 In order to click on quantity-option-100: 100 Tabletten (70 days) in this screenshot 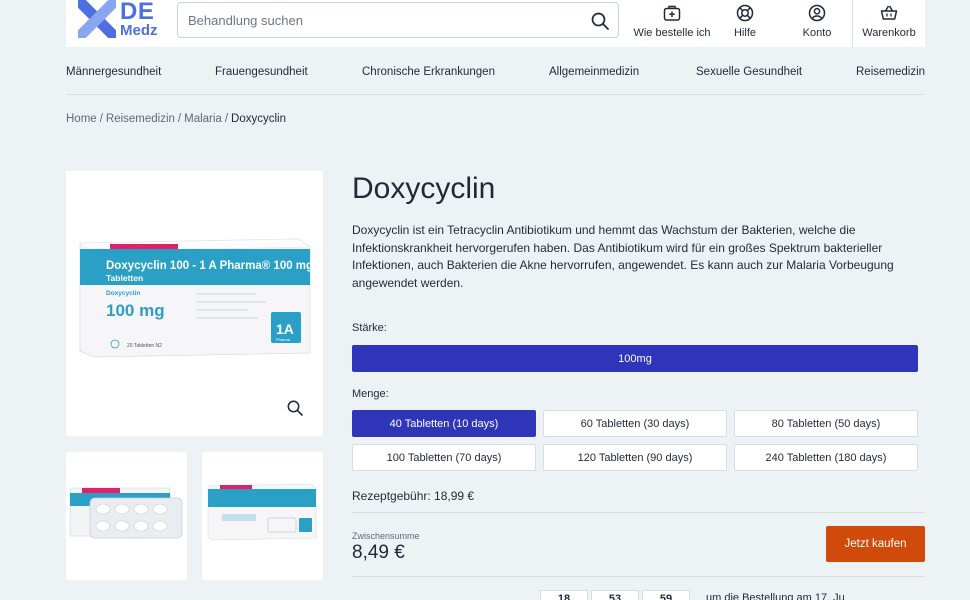, I will do `click(444, 457)`.